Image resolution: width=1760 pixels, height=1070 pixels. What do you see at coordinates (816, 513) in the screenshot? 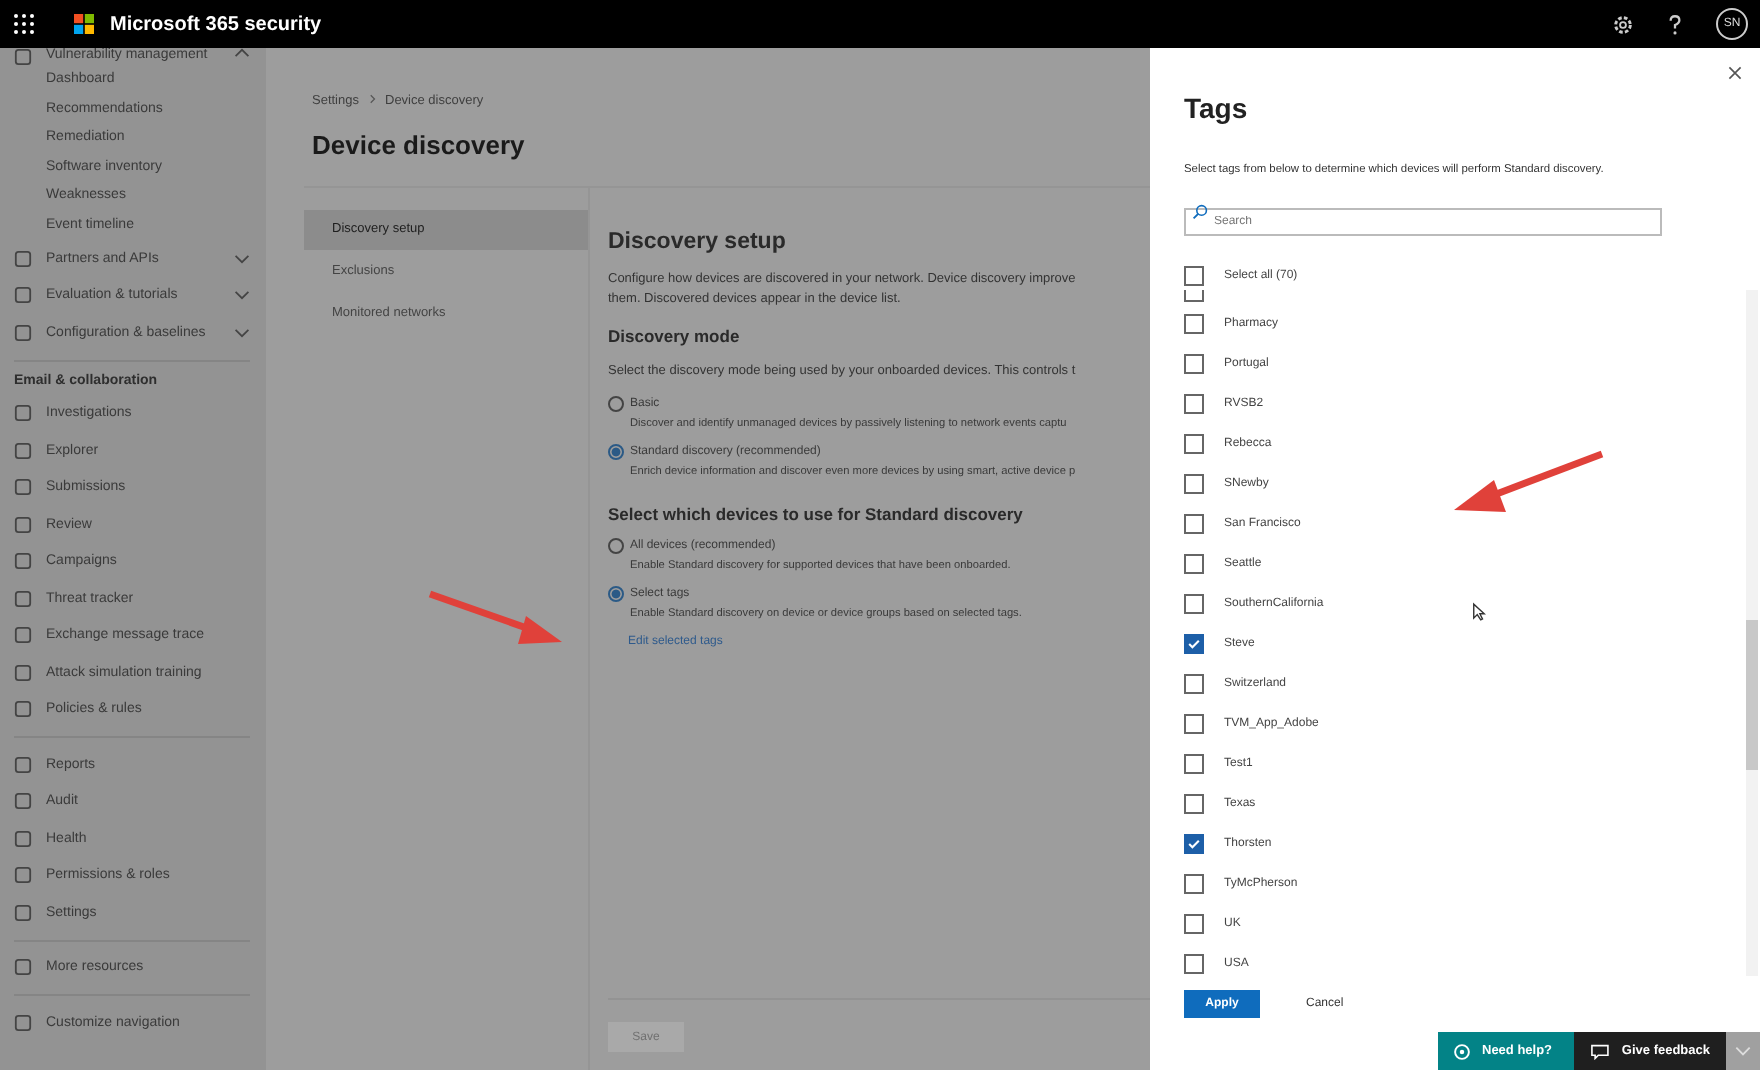
I see `section-subtitle: Select which devices to use for Standard discovery` at bounding box center [816, 513].